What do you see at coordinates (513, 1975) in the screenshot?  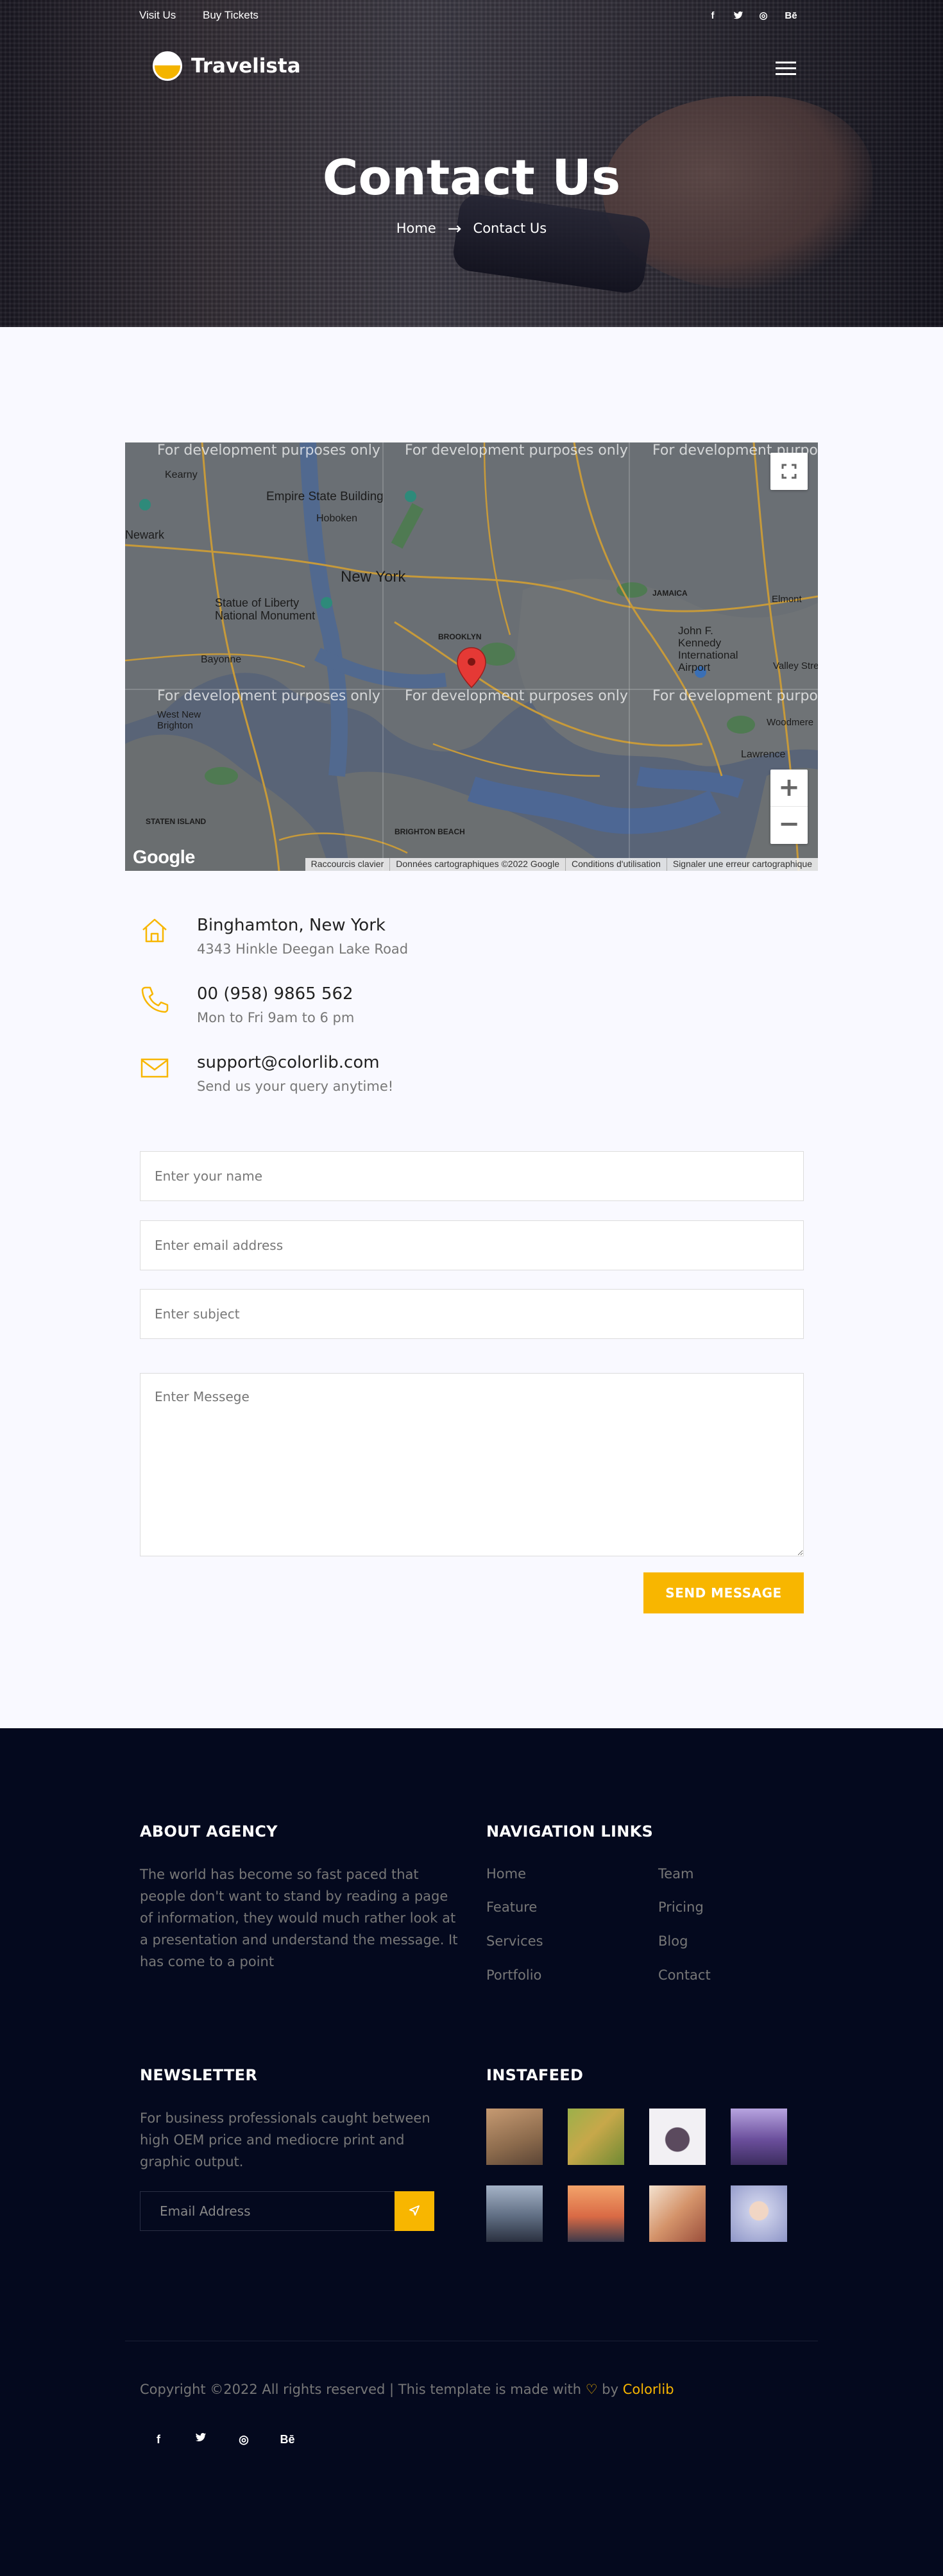 I see `footer-nav-portfolio: Portfolio` at bounding box center [513, 1975].